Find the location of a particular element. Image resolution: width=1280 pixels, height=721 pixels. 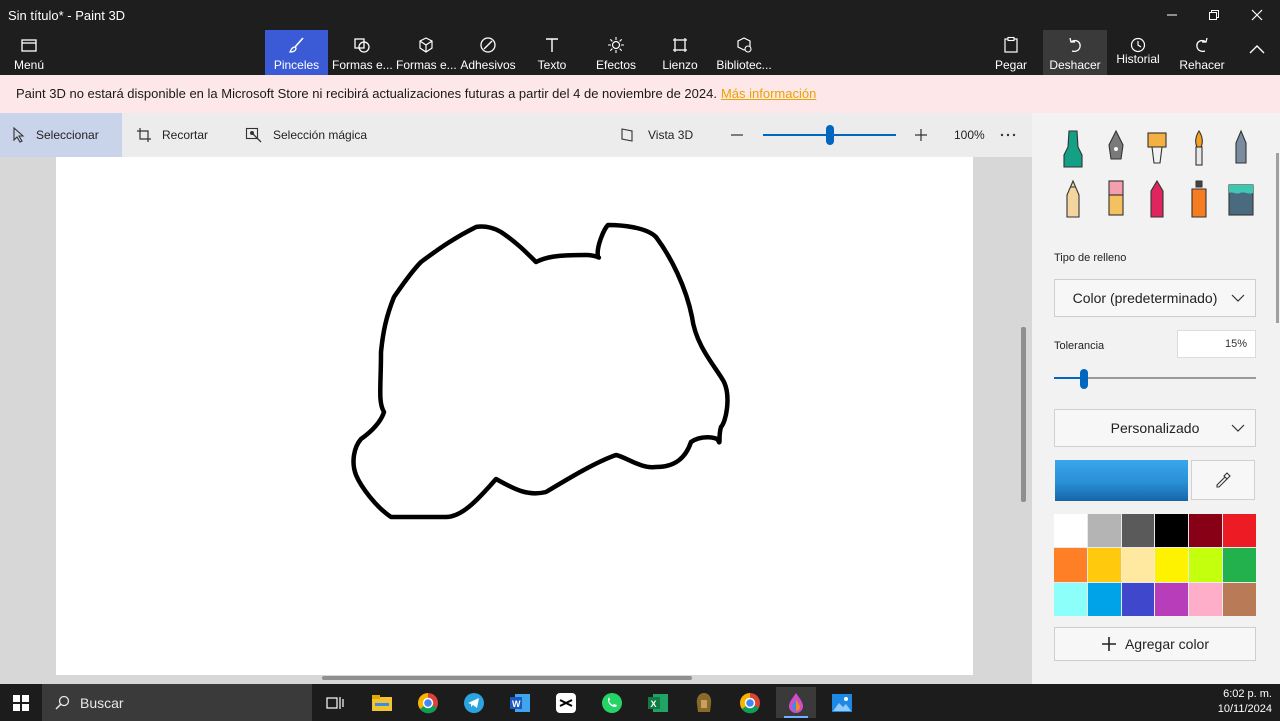

select-button: Seleccionar is located at coordinates (61, 135).